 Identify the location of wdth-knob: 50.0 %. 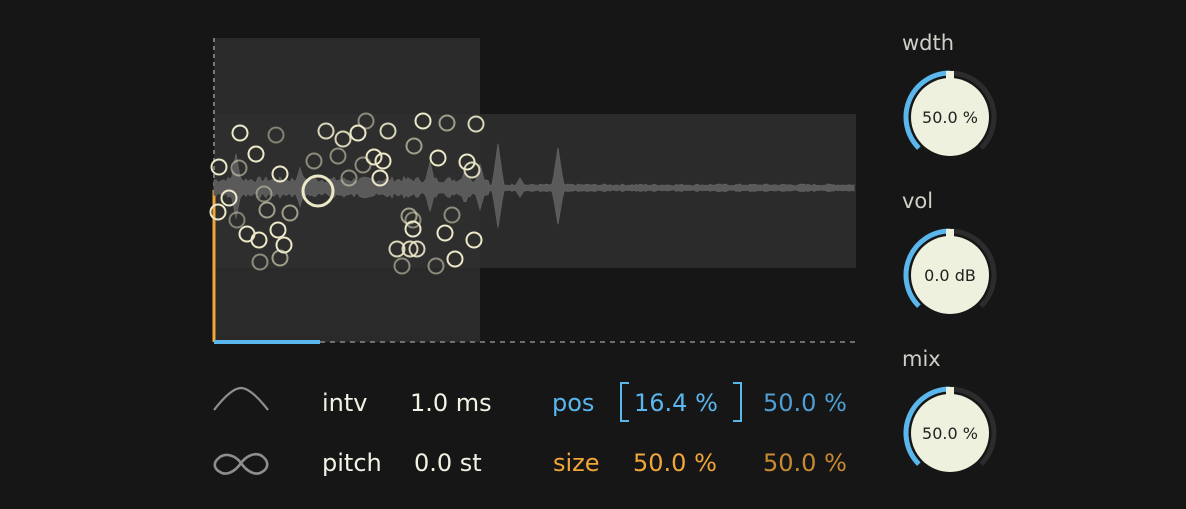
(950, 113).